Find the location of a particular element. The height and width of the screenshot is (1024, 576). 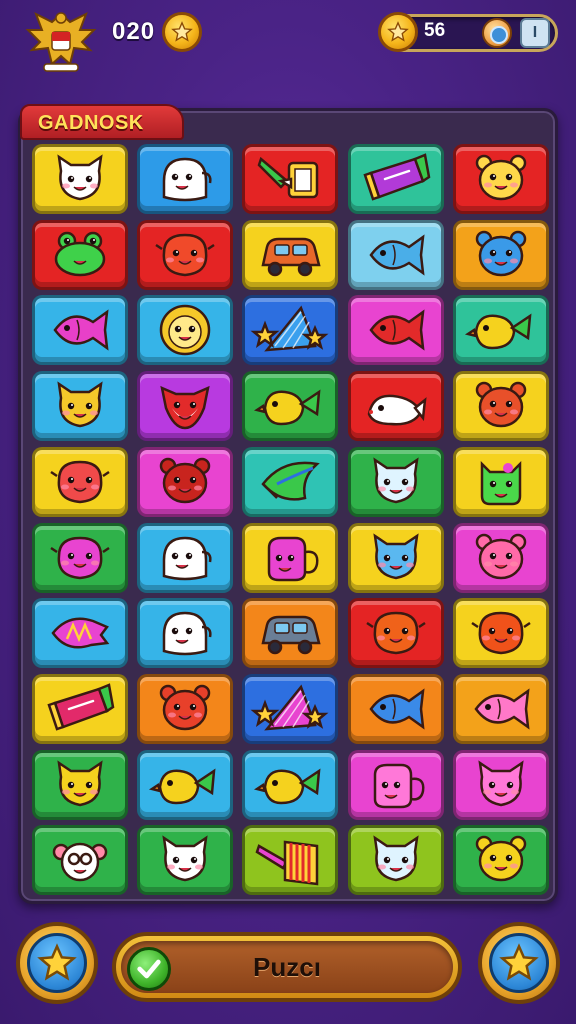

star-fan-icon is located at coordinates (289, 328).